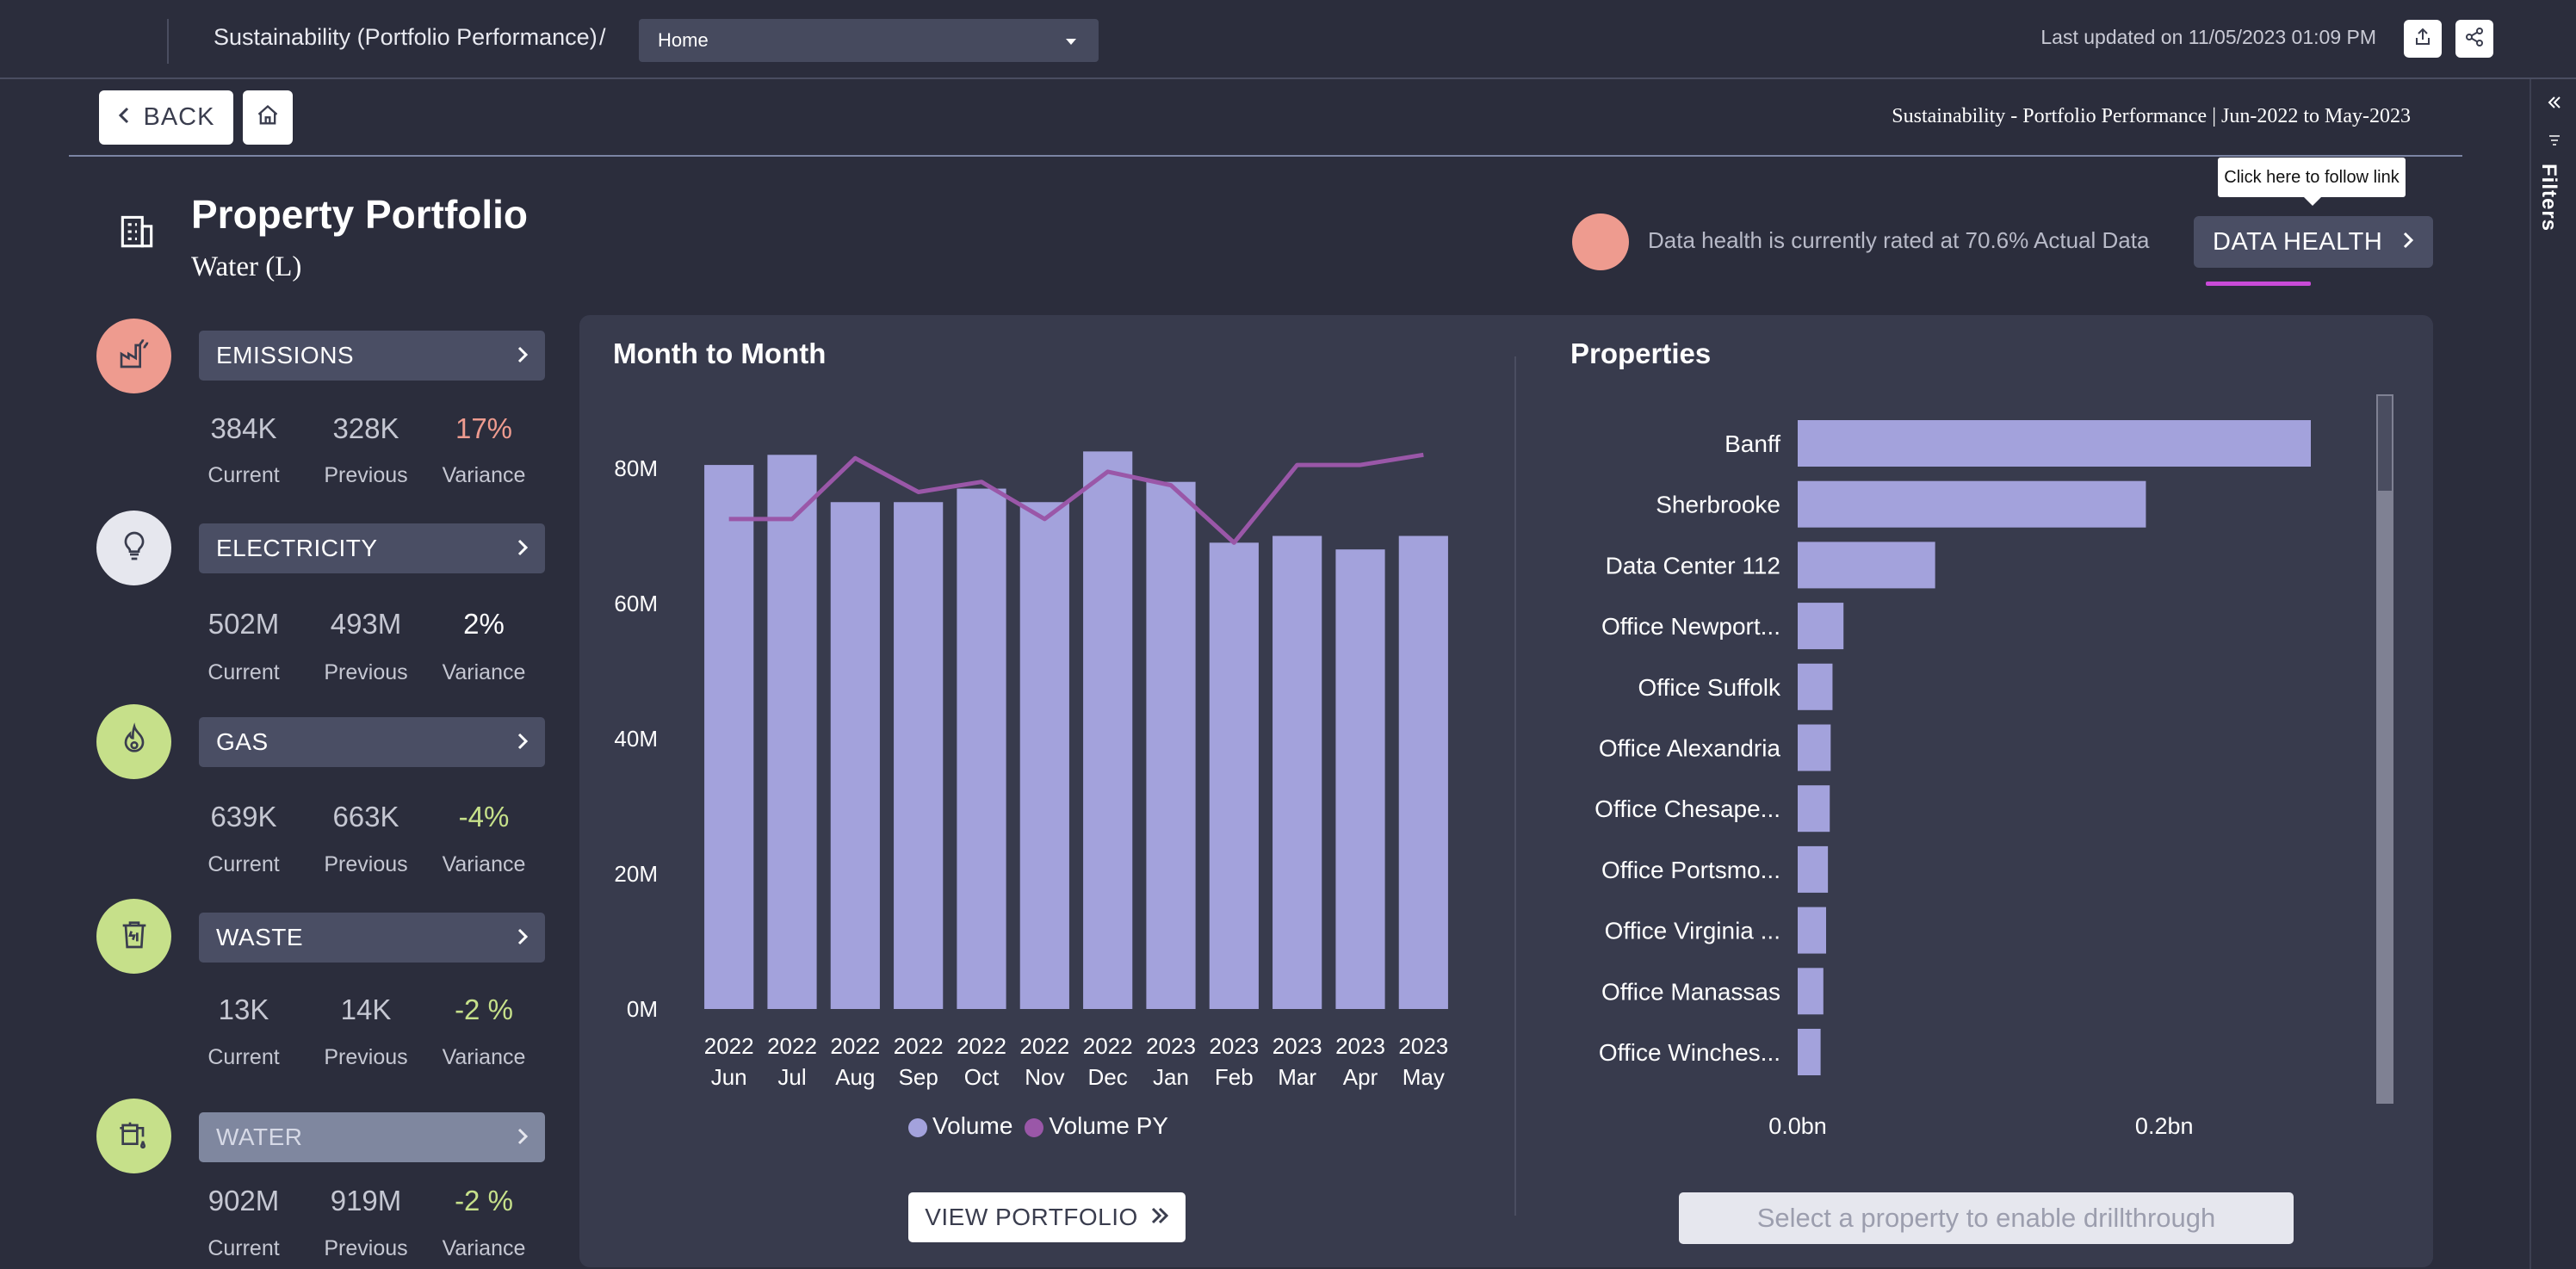  Describe the element at coordinates (1109, 1125) in the screenshot. I see `legend-label: Volume PY` at that location.